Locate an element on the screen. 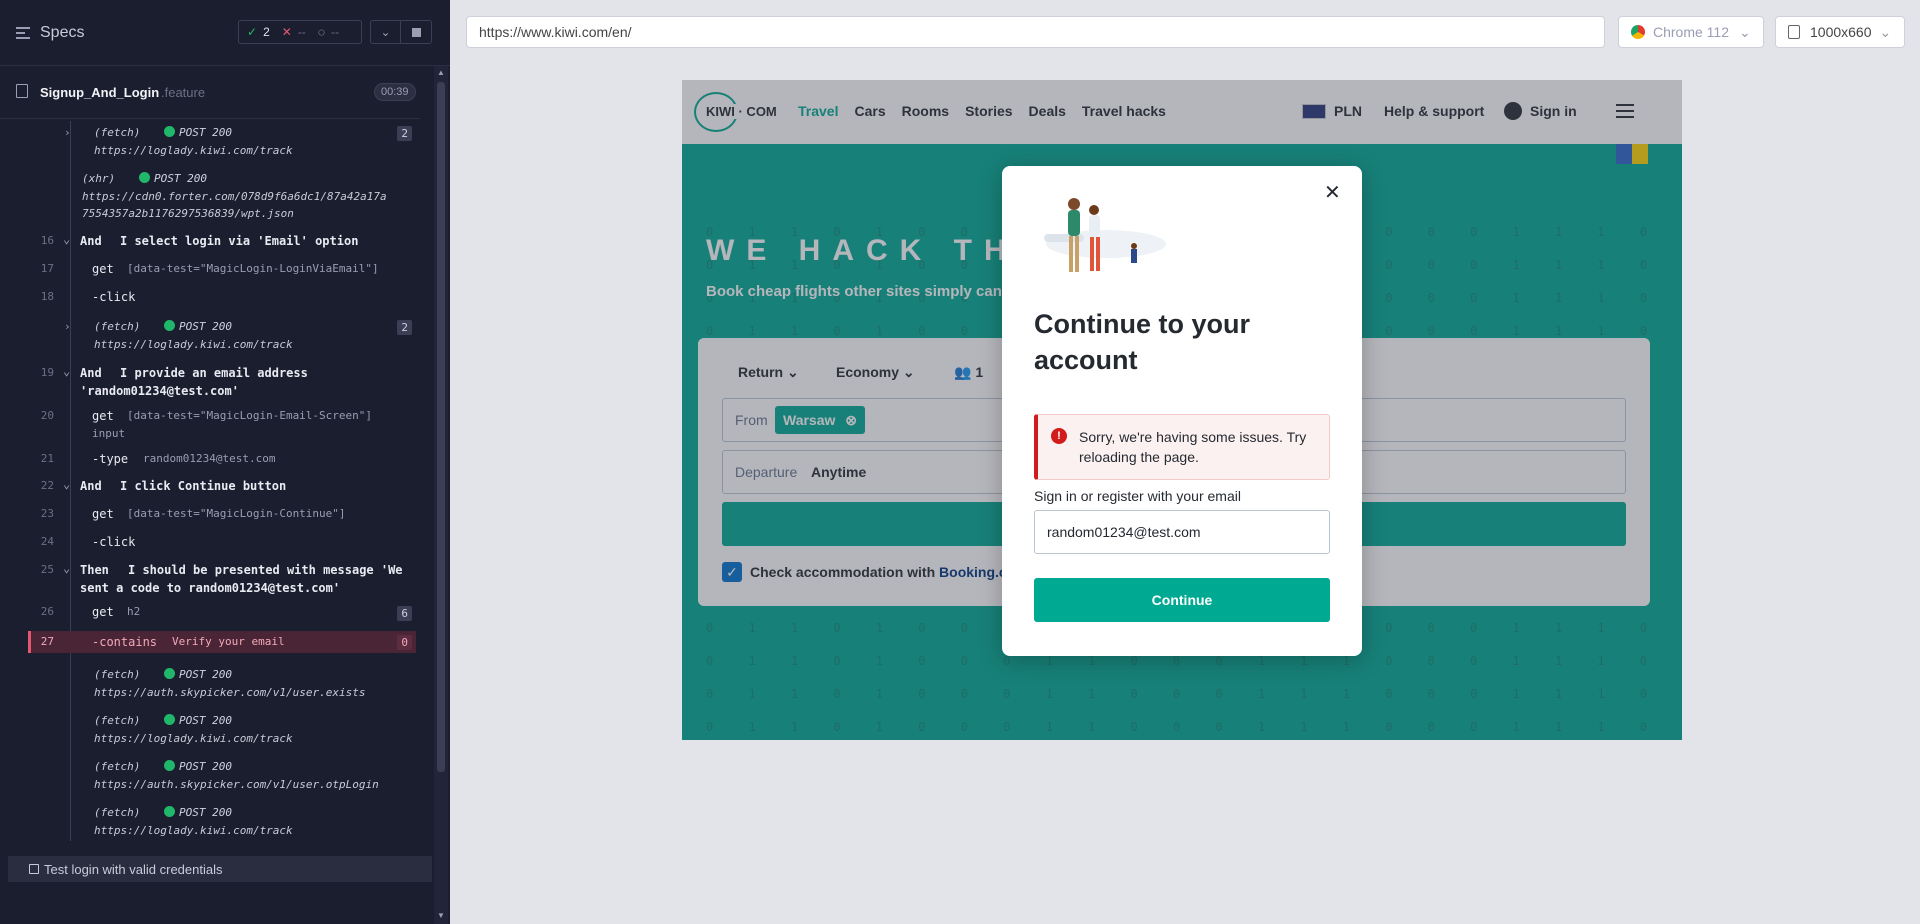  browser-label: Chrome 112 is located at coordinates (1691, 32).